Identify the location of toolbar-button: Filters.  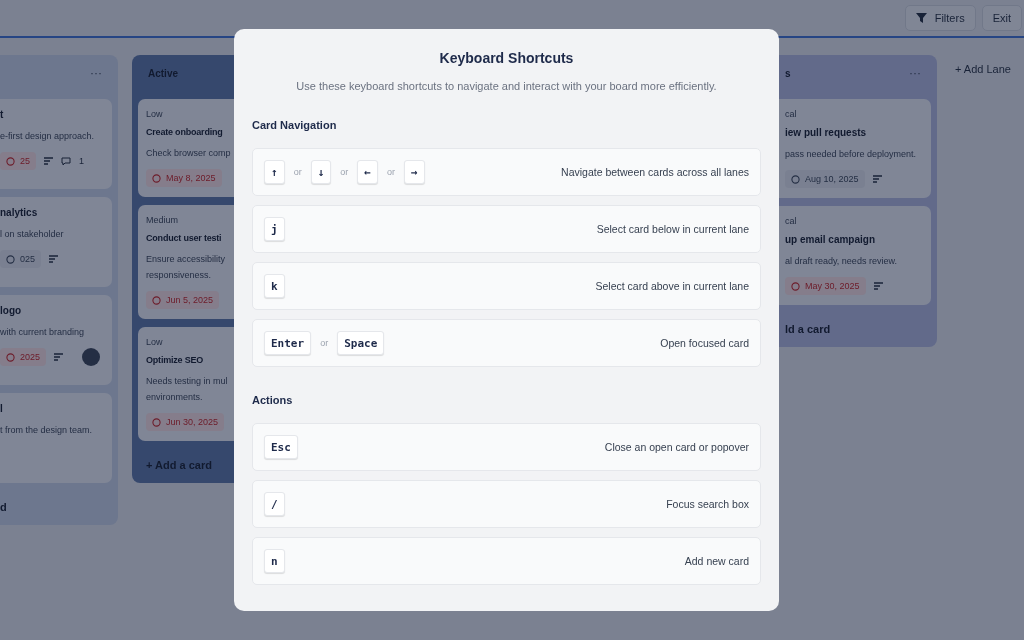
(940, 18).